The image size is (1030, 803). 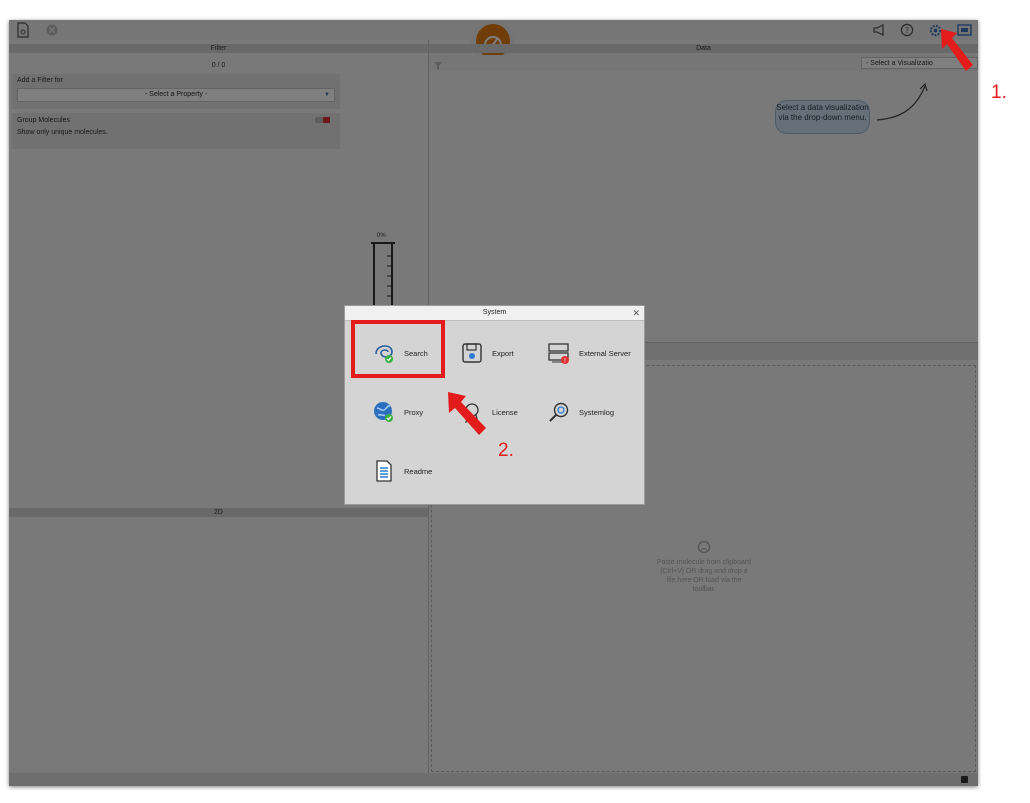 I want to click on step2-label: 2., so click(x=506, y=450).